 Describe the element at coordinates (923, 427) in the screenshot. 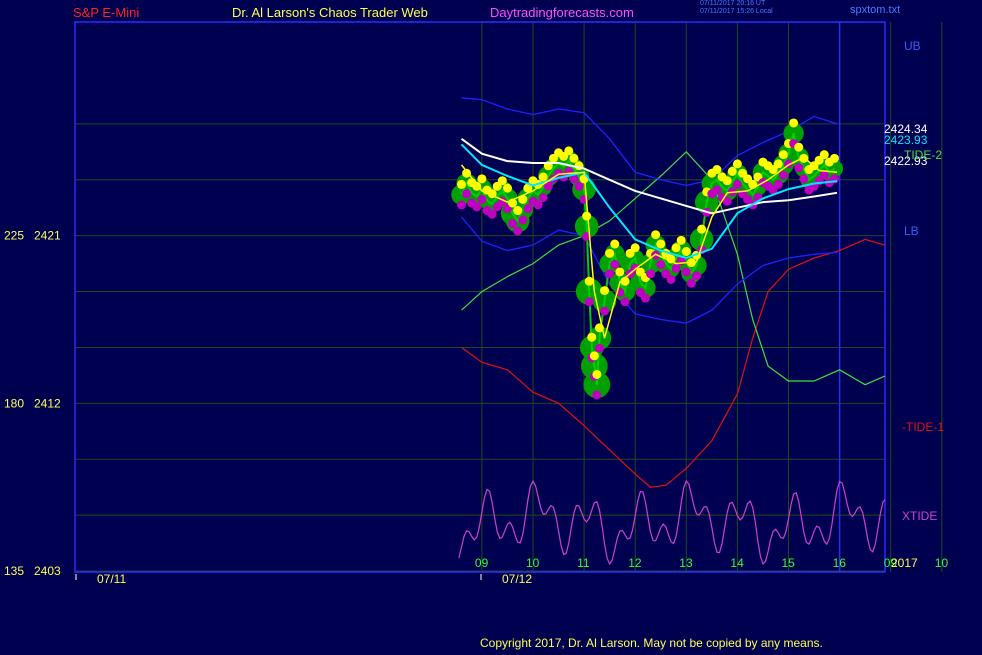

I see `label-tide1: -TIDE-1` at that location.